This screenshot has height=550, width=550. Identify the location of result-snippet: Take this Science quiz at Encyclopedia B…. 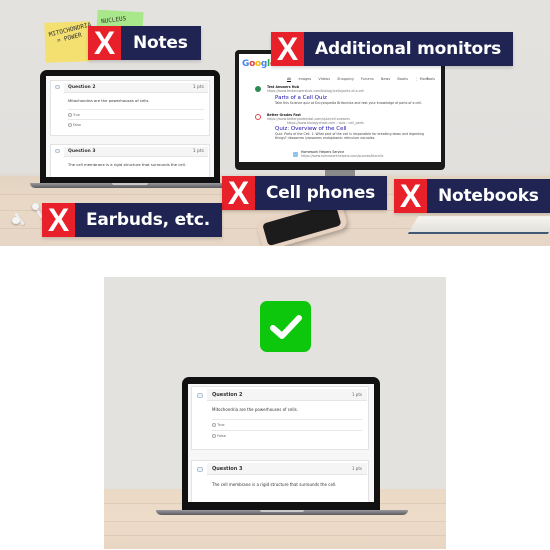
(348, 103).